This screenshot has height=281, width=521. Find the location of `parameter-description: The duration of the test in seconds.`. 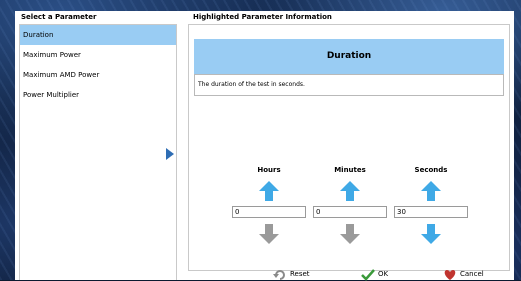

parameter-description: The duration of the test in seconds. is located at coordinates (349, 85).